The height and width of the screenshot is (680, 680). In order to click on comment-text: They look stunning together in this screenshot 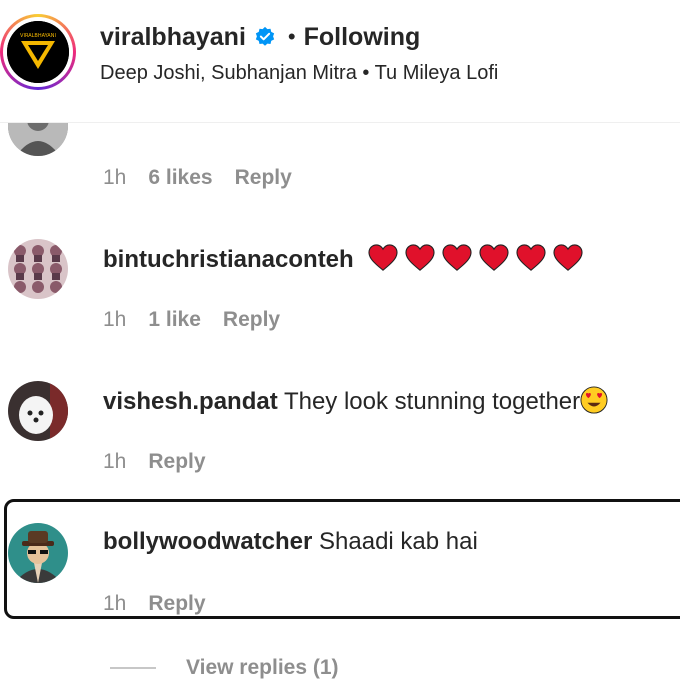, I will do `click(432, 401)`.